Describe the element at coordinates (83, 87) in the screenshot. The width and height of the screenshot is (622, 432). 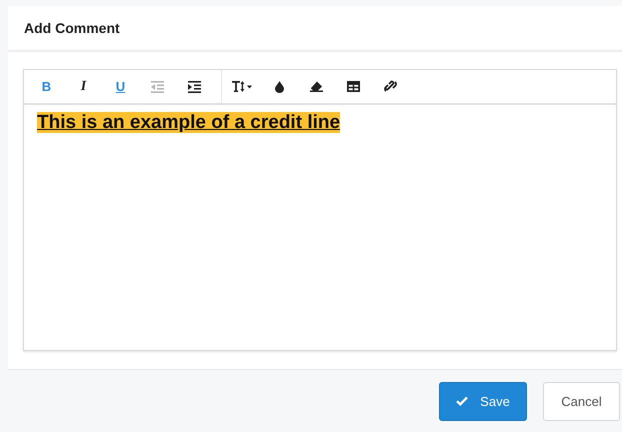
I see `italic-button: I` at that location.